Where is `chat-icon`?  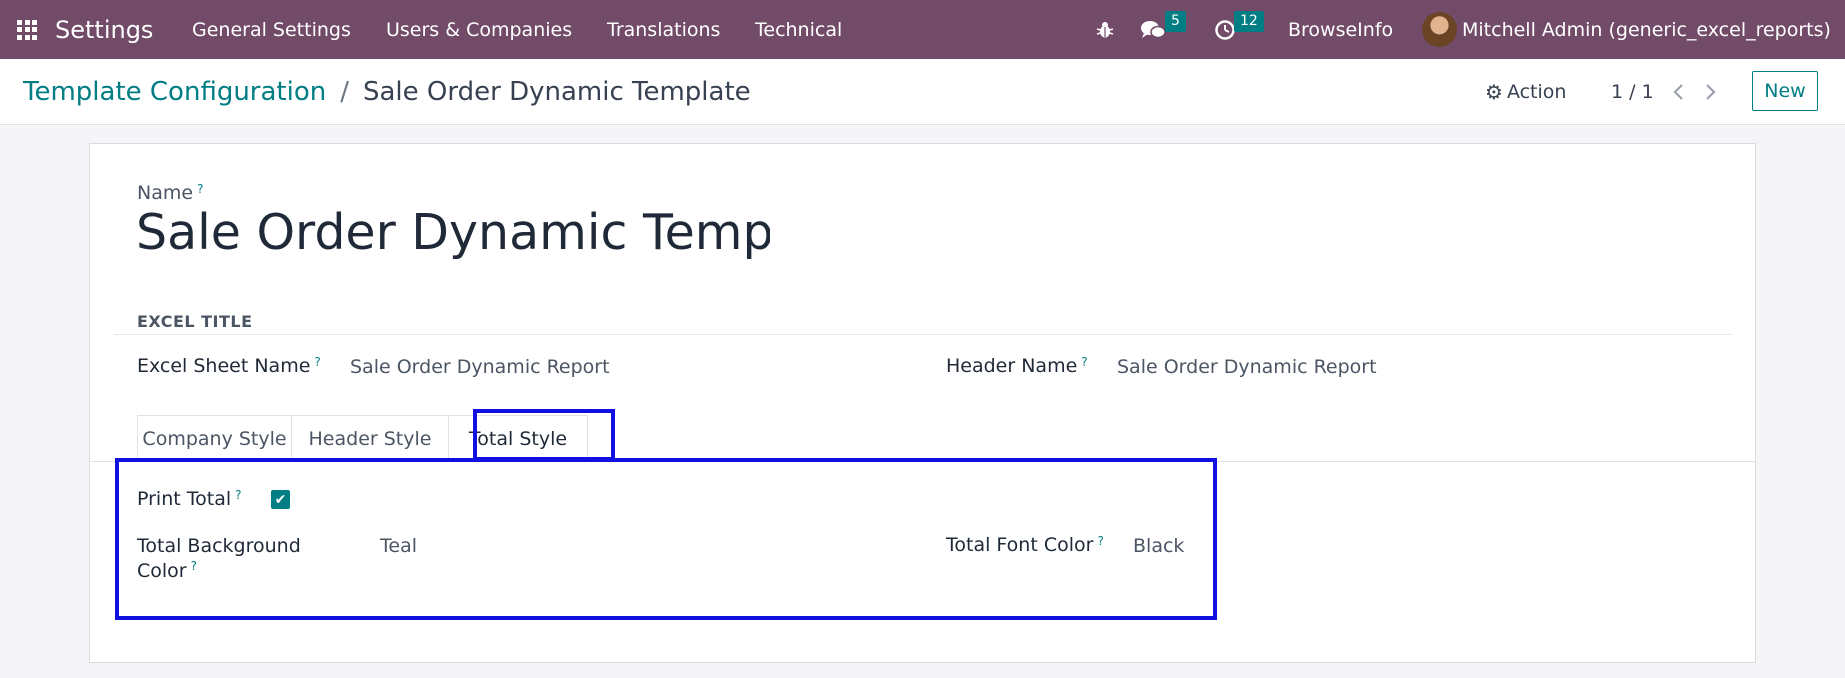 chat-icon is located at coordinates (1153, 29).